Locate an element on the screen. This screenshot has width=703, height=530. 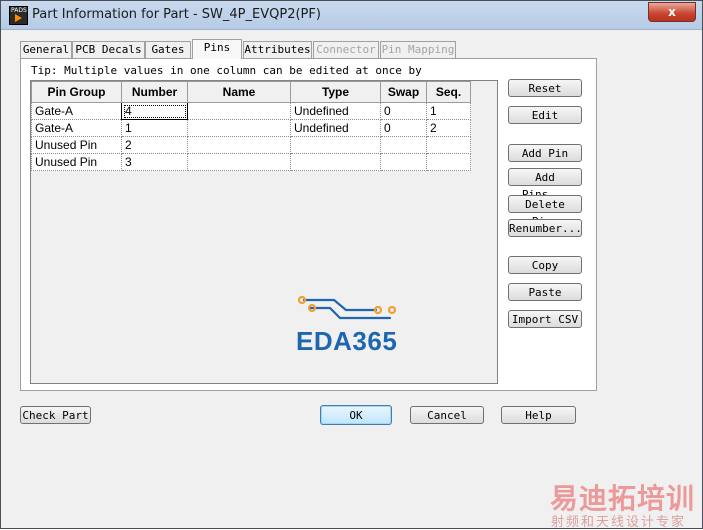
edit-button: Edit is located at coordinates (545, 115).